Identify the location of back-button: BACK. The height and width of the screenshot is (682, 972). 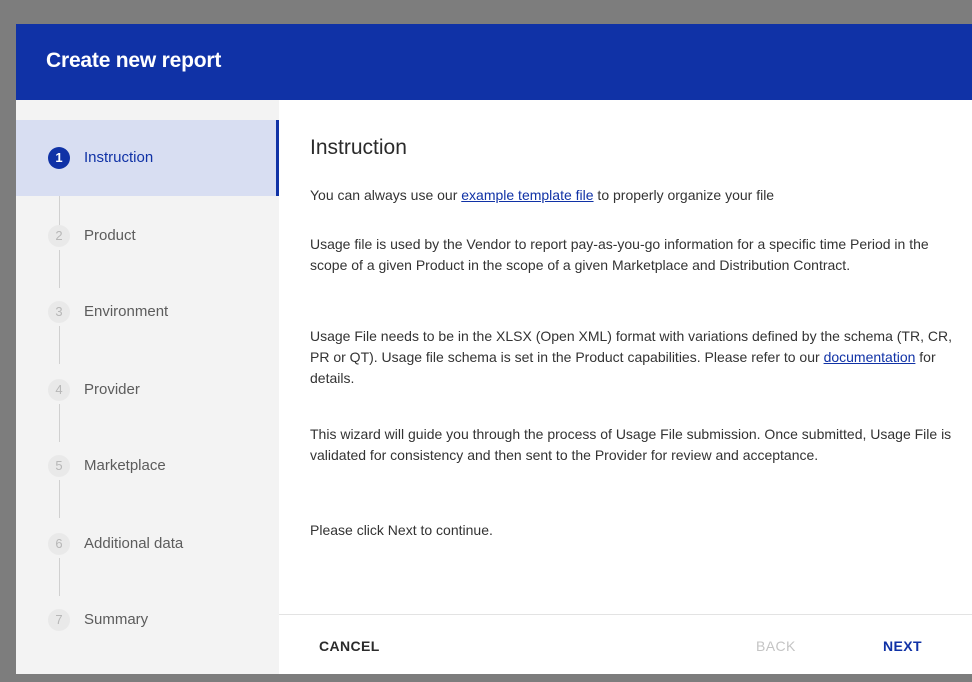
(776, 646).